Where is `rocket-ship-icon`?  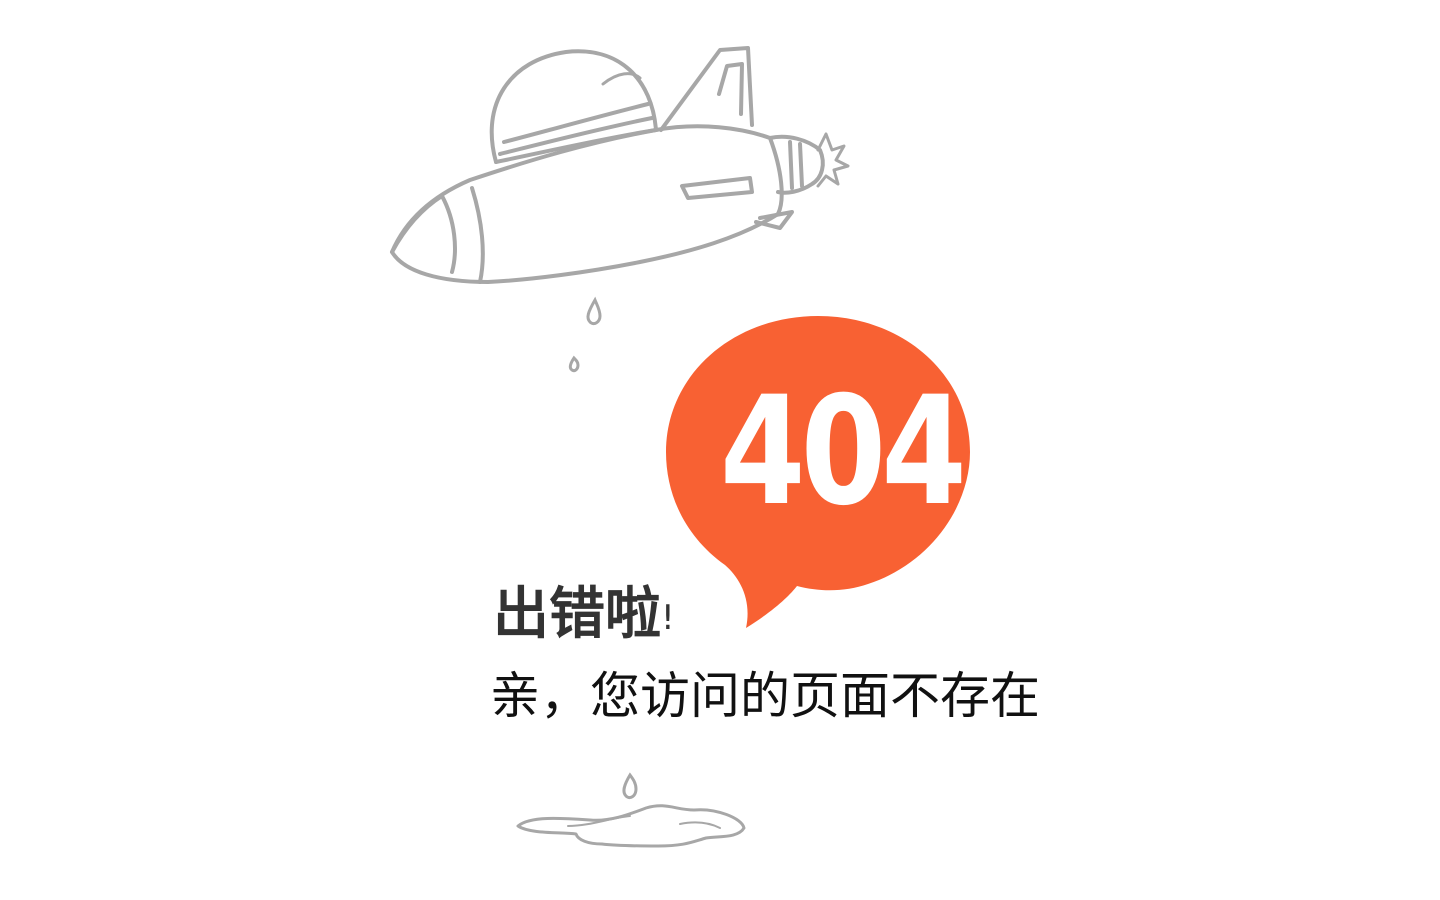
rocket-ship-icon is located at coordinates (620, 165).